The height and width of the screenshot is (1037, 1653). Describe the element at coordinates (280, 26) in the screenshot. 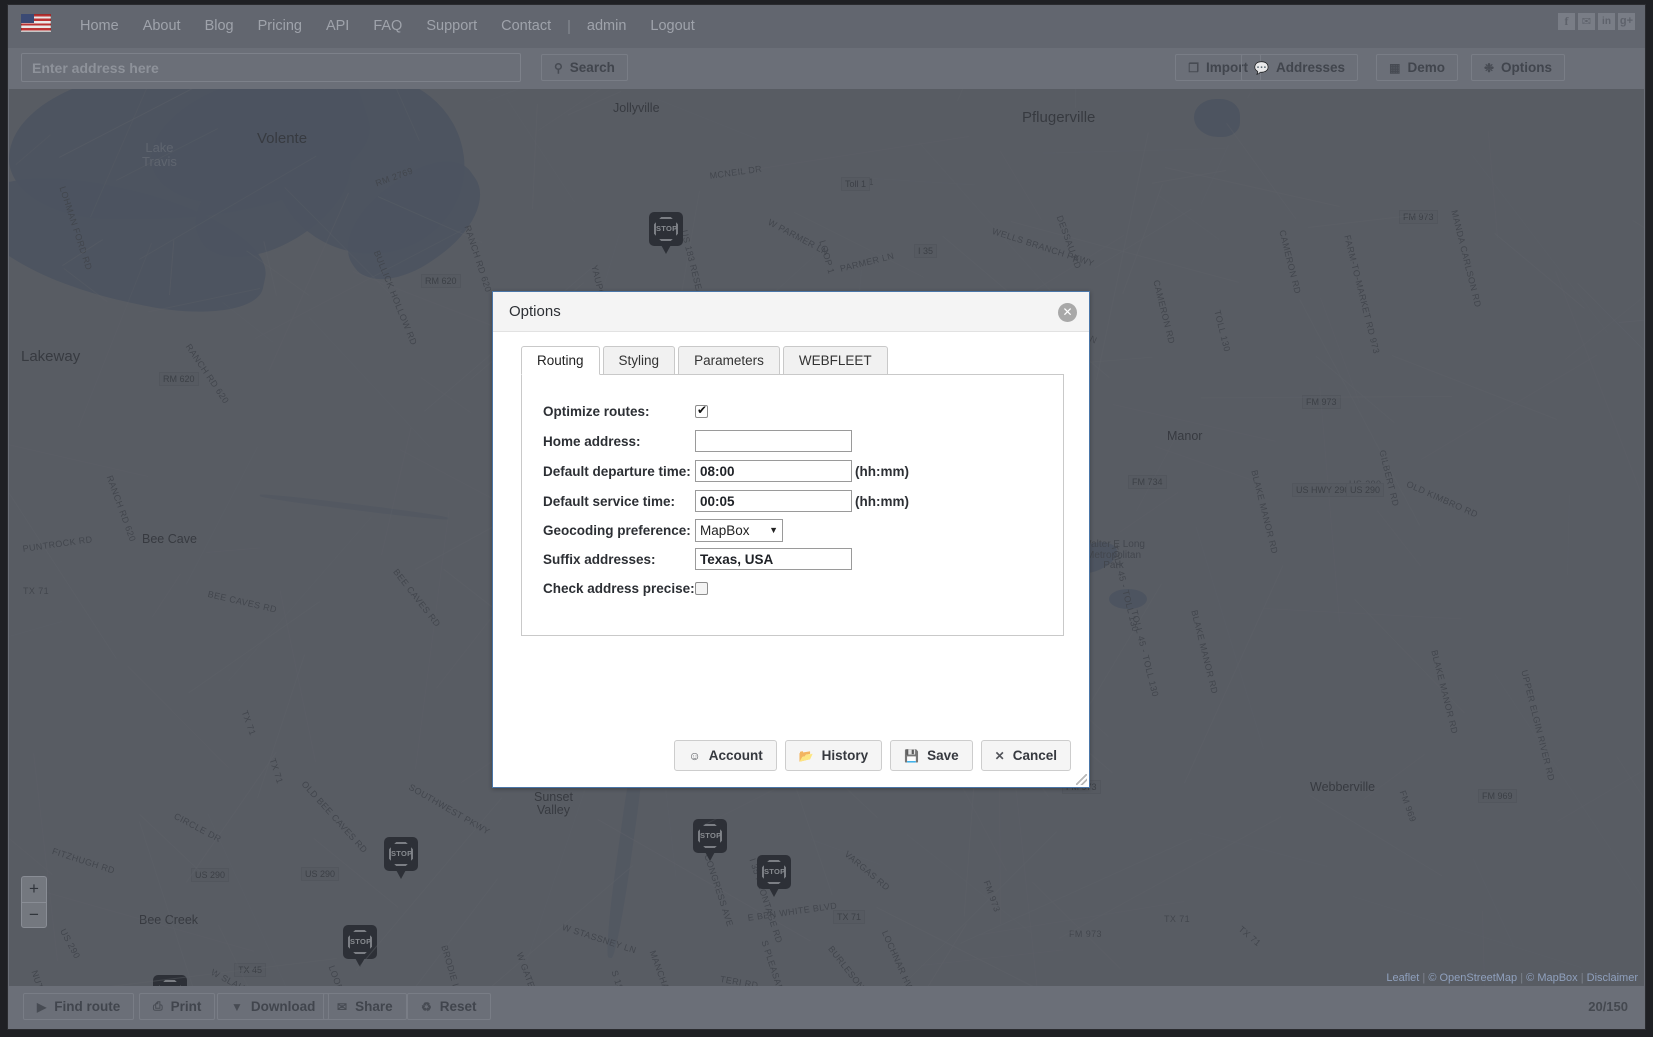

I see `nav-link-pricing: Pricing` at that location.